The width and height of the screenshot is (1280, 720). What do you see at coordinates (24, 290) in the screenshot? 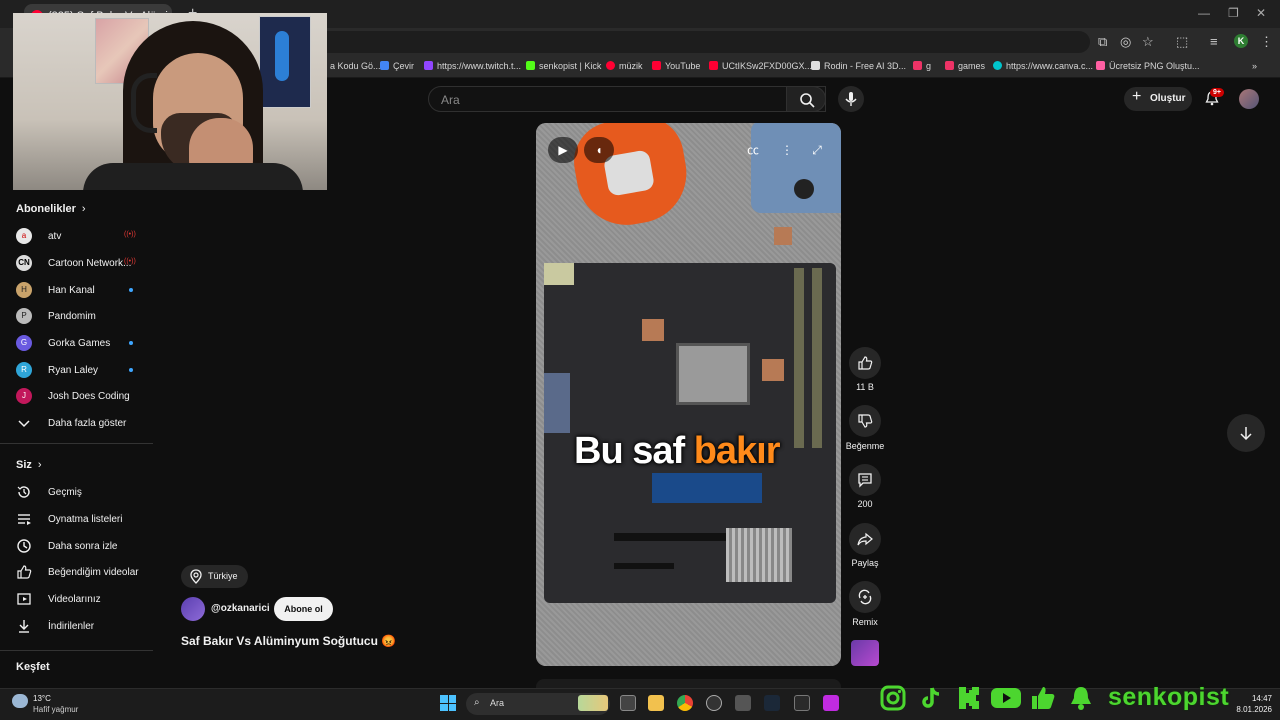
I see `channel-avatar: H` at bounding box center [24, 290].